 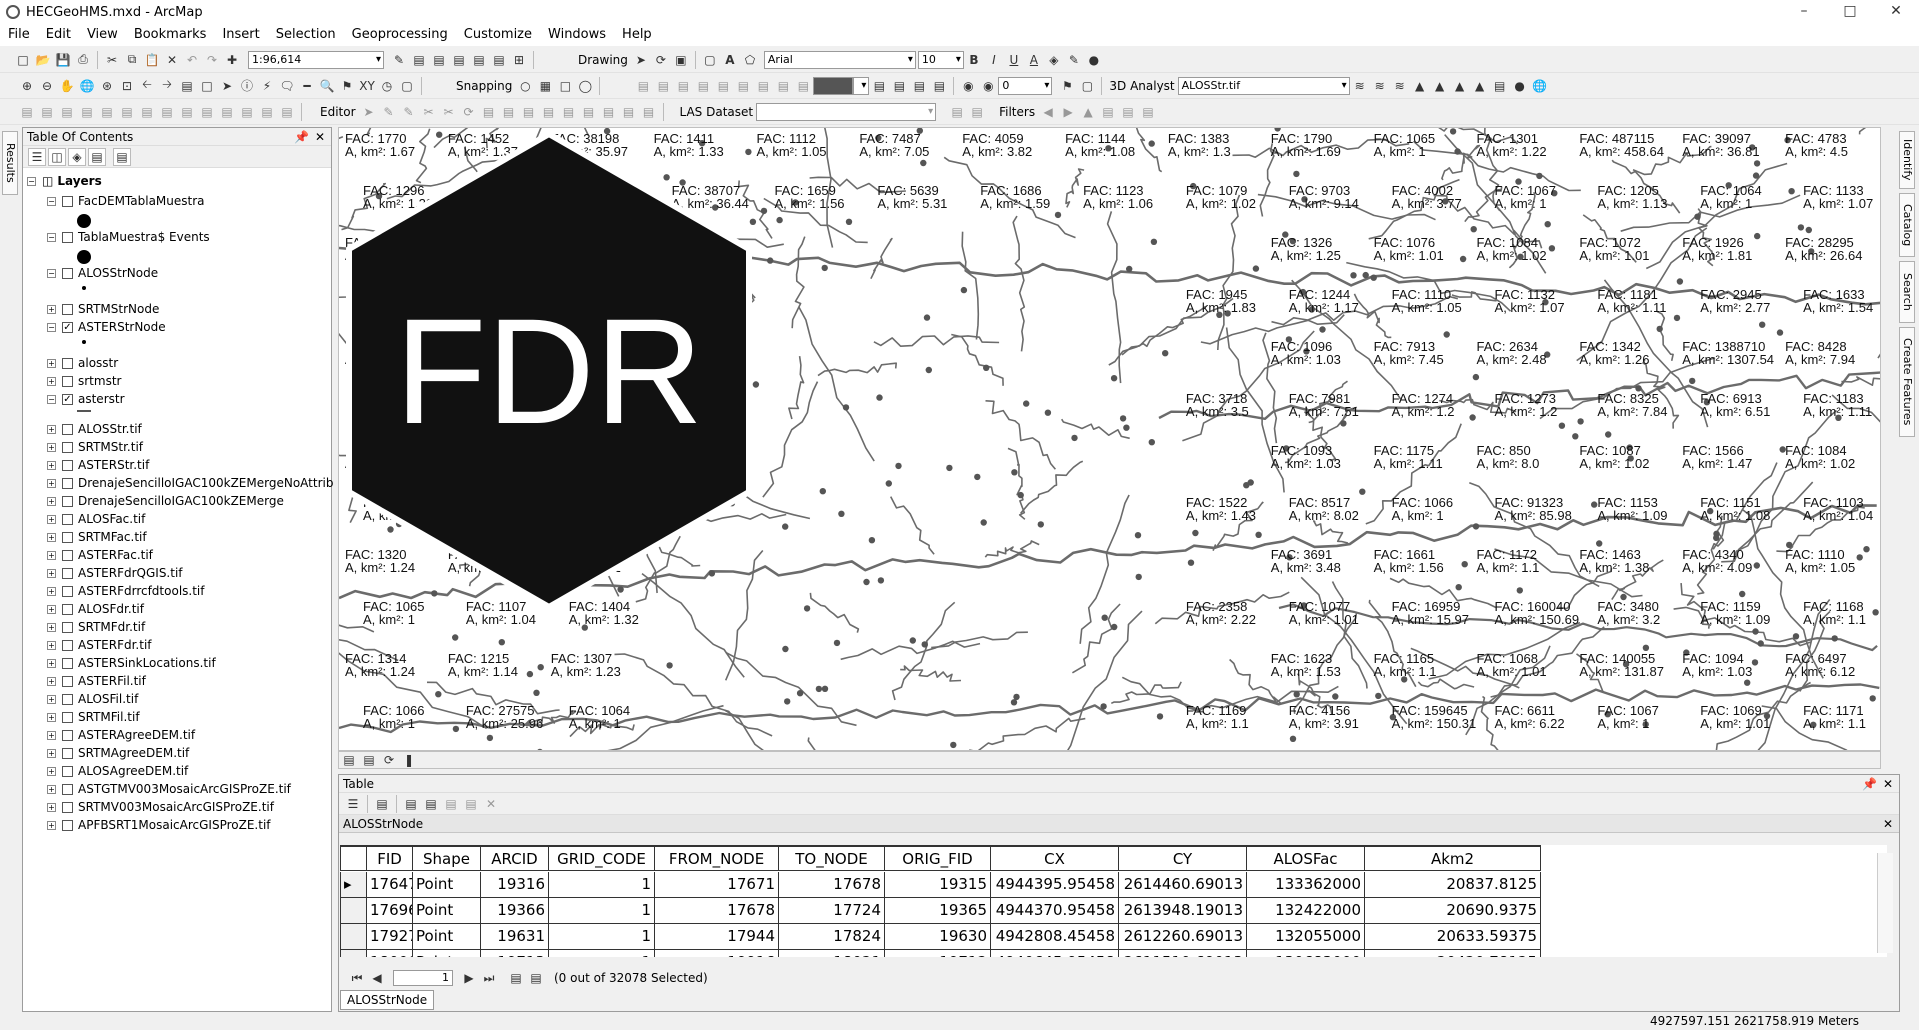 What do you see at coordinates (832, 858) in the screenshot?
I see `column-header: TO_NODE` at bounding box center [832, 858].